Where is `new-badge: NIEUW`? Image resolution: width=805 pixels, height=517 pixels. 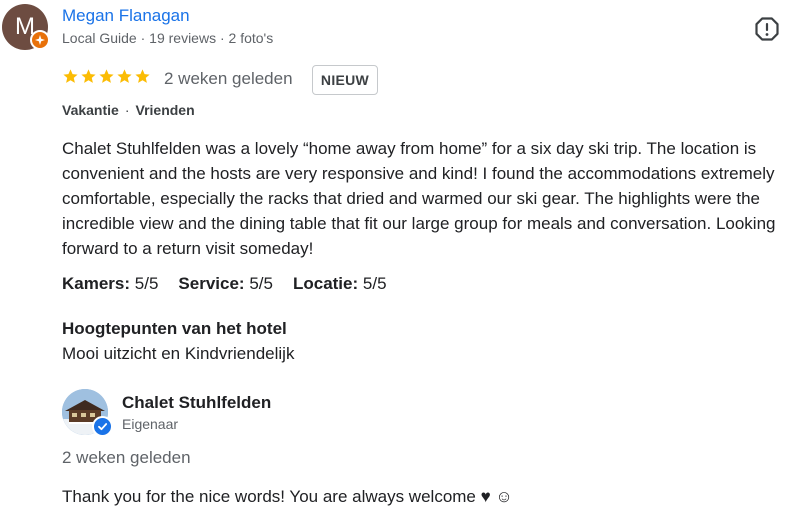 new-badge: NIEUW is located at coordinates (345, 80).